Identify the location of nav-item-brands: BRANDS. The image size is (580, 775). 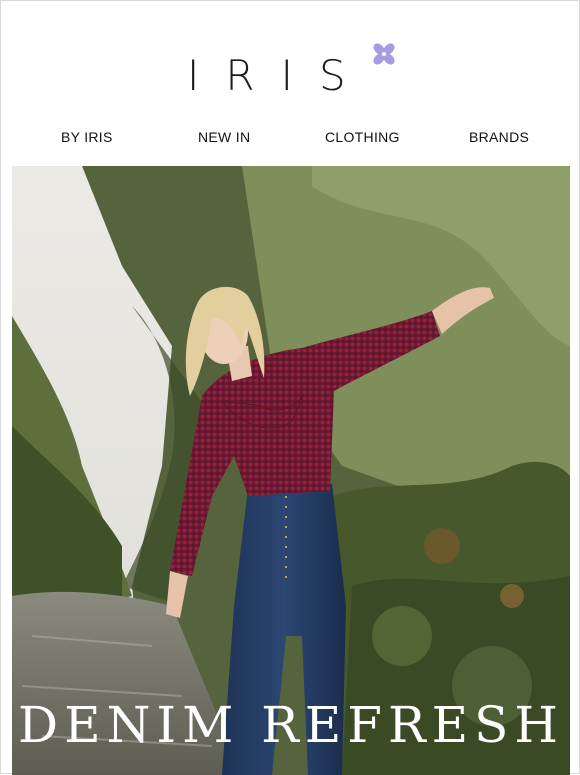
(499, 137).